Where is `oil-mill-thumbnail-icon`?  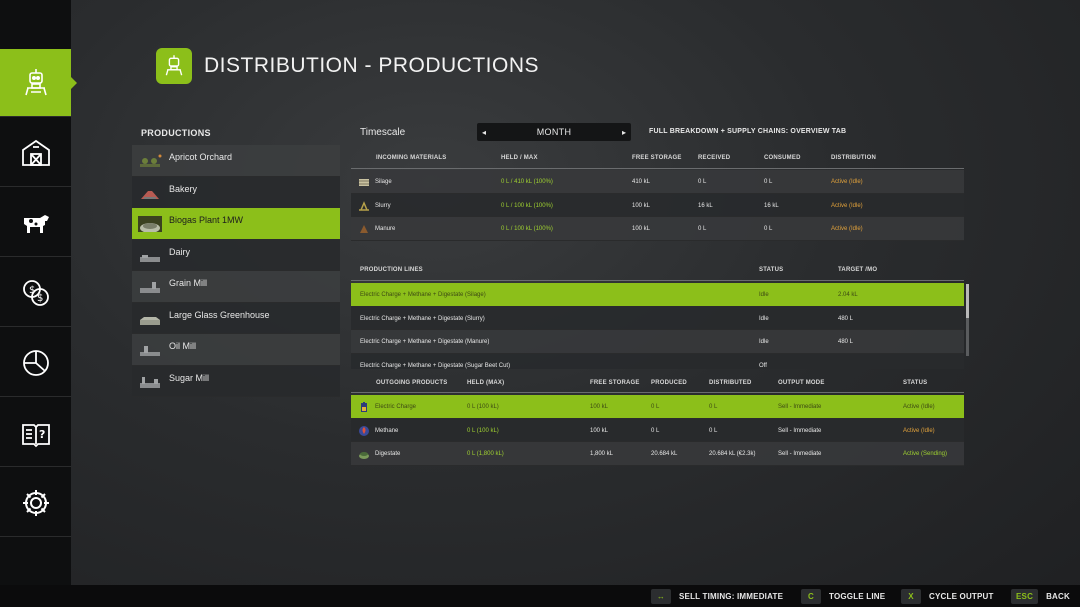 oil-mill-thumbnail-icon is located at coordinates (150, 351).